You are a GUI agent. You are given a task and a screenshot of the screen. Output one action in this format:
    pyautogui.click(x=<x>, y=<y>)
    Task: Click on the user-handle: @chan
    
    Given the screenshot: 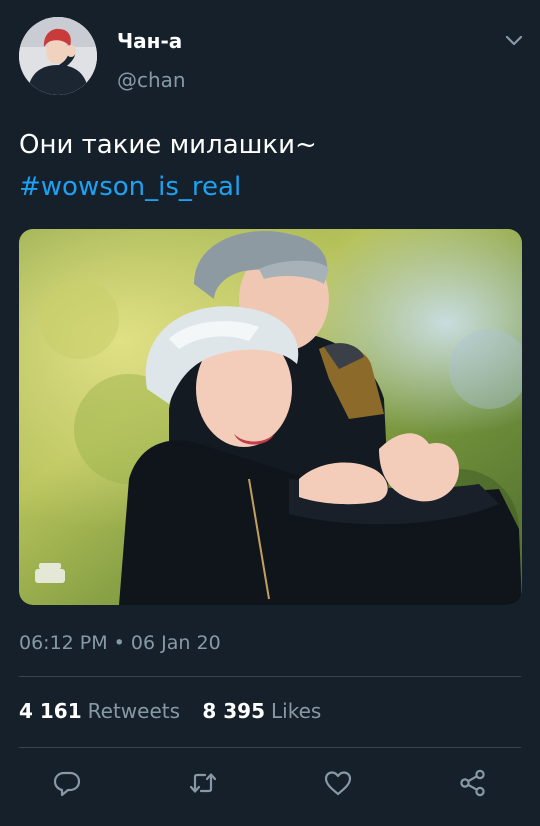 What is the action you would take?
    pyautogui.click(x=151, y=80)
    